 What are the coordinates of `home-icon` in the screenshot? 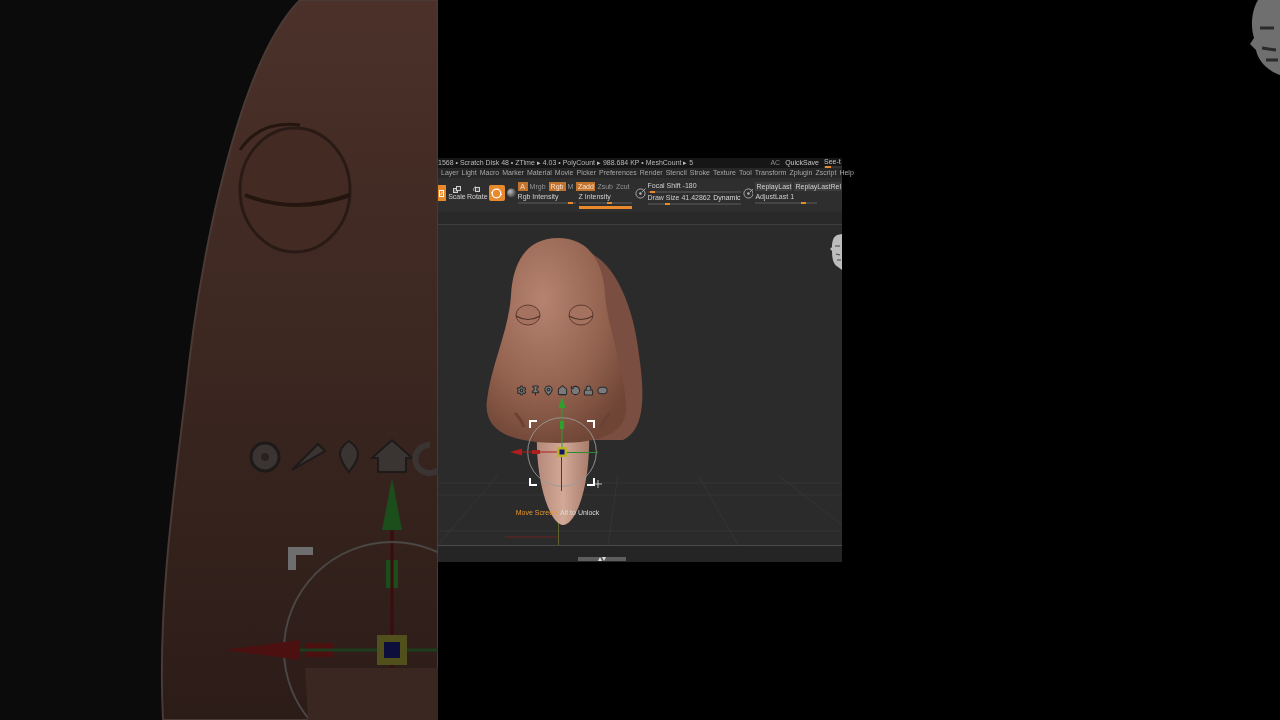 It's located at (562, 390).